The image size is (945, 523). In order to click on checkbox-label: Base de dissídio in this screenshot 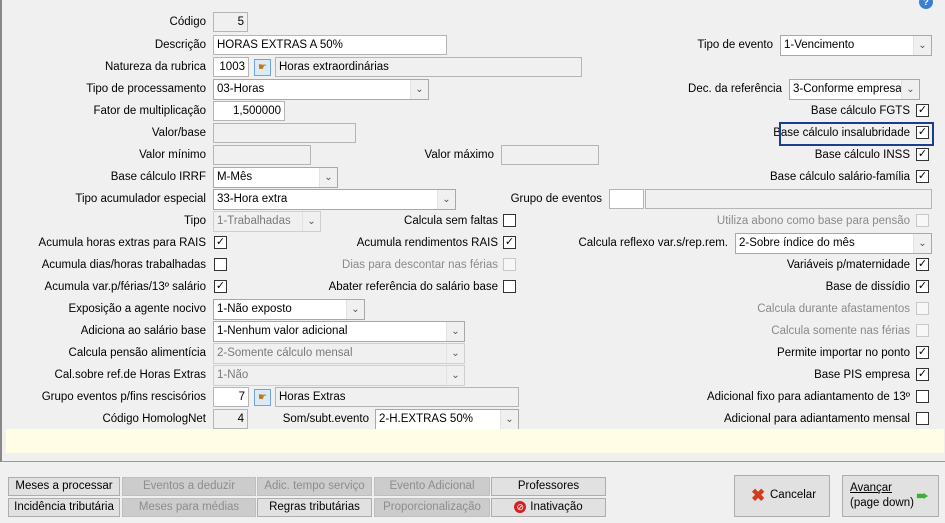, I will do `click(867, 287)`.